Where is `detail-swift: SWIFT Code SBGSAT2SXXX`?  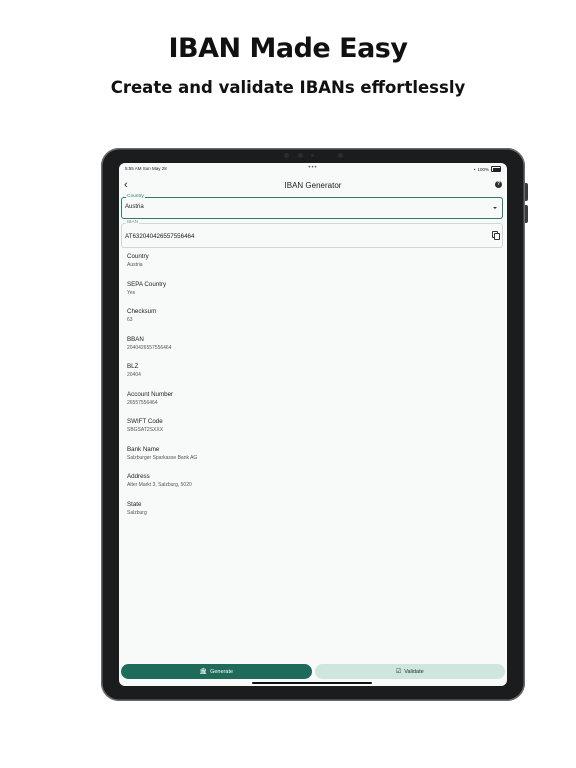 detail-swift: SWIFT Code SBGSAT2SXXX is located at coordinates (145, 425).